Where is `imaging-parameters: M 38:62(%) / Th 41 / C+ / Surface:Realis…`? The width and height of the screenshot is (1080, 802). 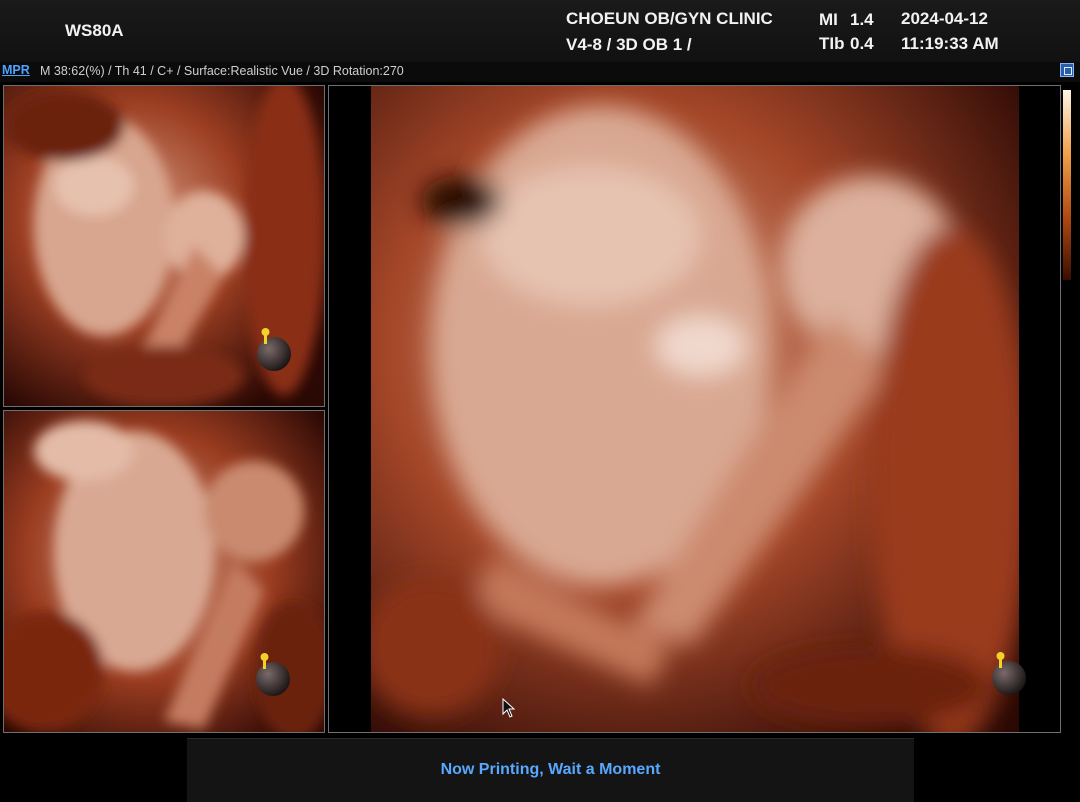
imaging-parameters: M 38:62(%) / Th 41 / C+ / Surface:Realis… is located at coordinates (222, 71).